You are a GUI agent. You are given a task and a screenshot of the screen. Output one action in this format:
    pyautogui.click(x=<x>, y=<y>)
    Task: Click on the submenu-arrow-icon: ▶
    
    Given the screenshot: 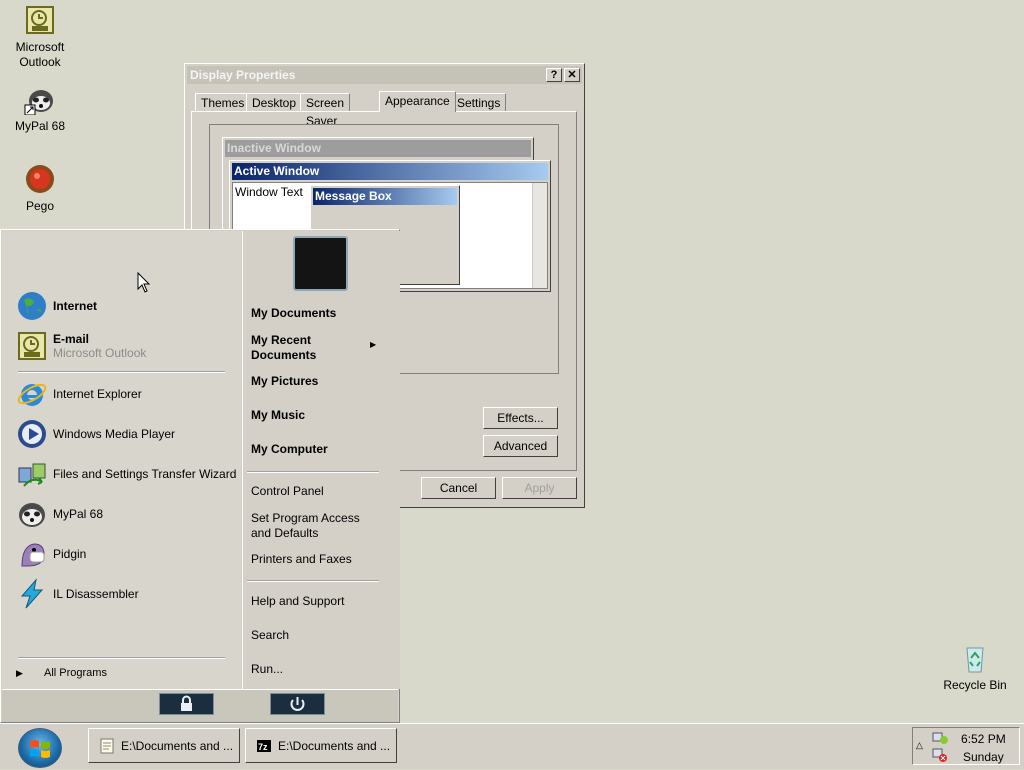 What is the action you would take?
    pyautogui.click(x=373, y=344)
    